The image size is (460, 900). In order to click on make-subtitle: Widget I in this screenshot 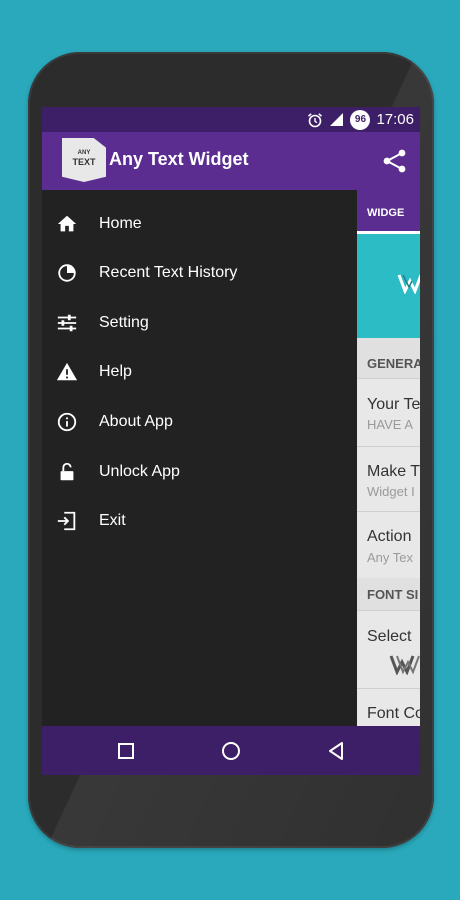, I will do `click(391, 491)`.